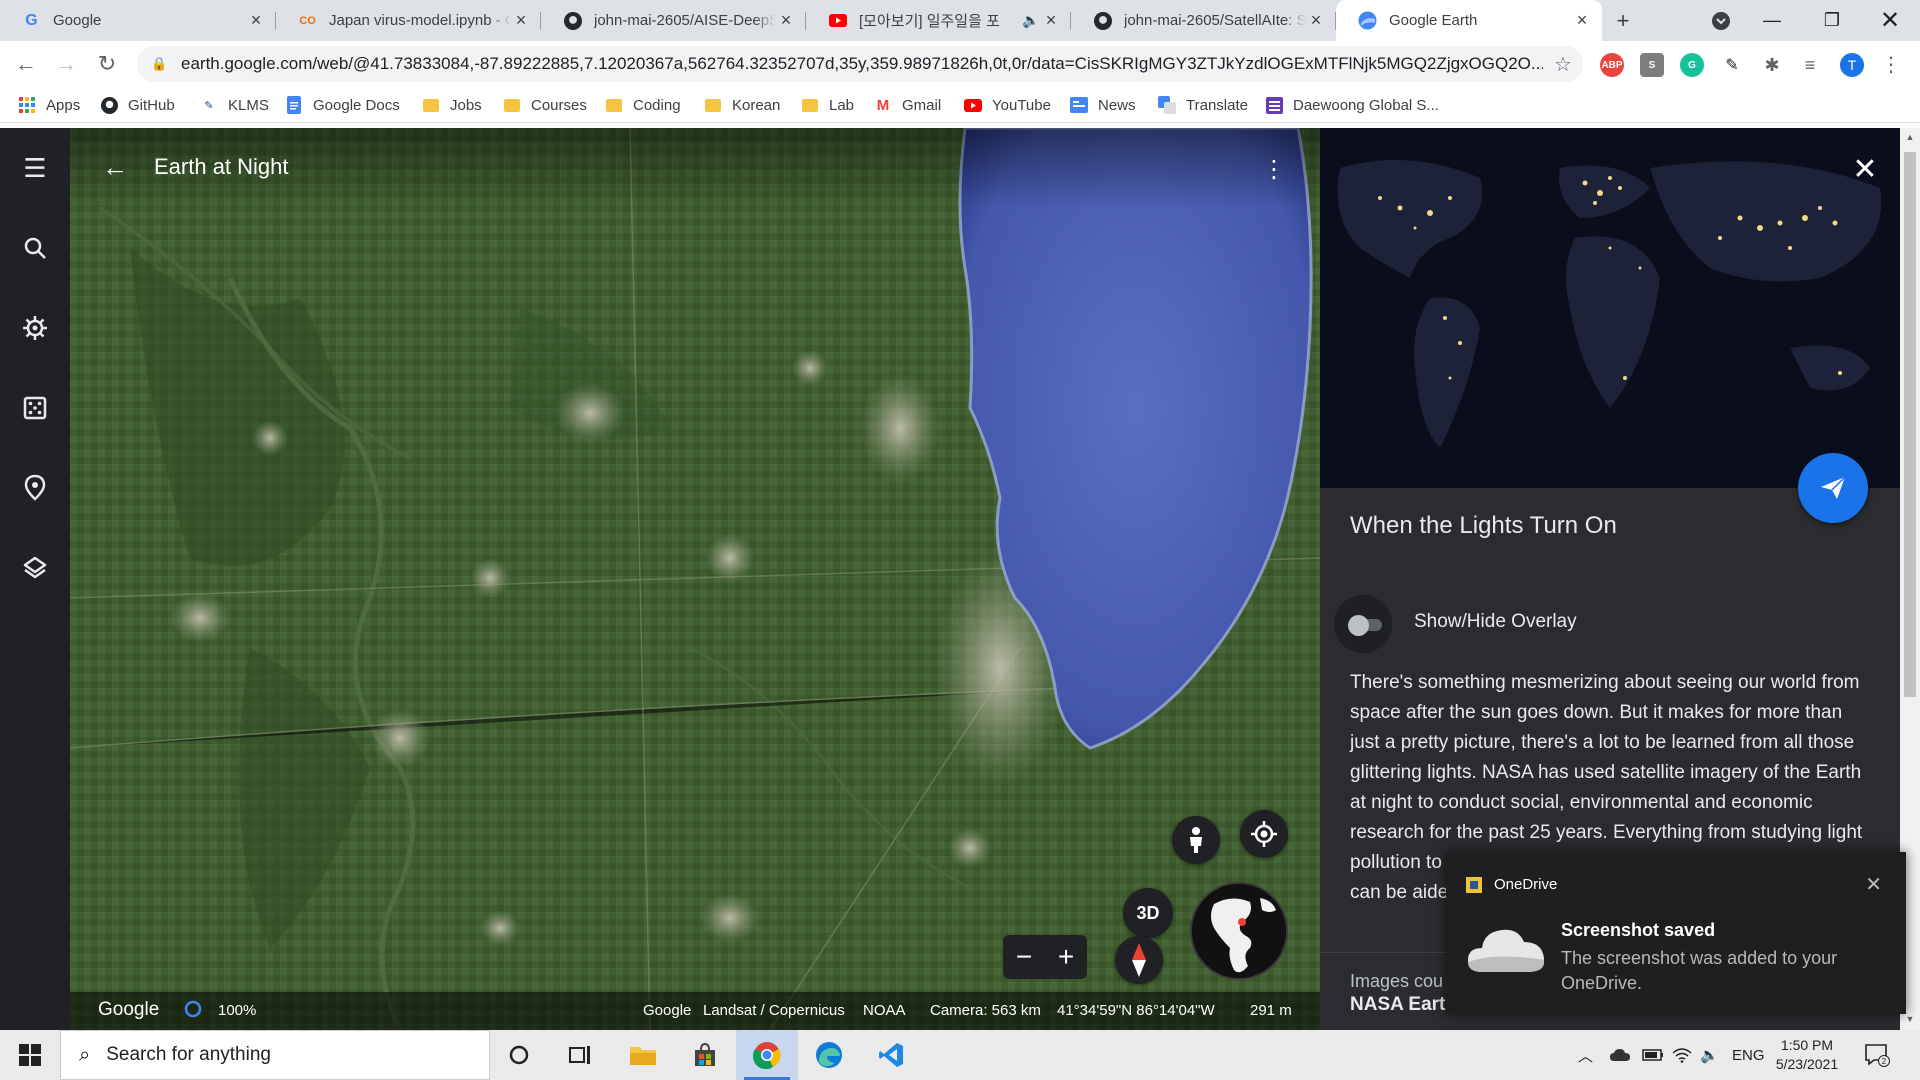 The image size is (1920, 1080). Describe the element at coordinates (1910, 424) in the screenshot. I see `scrollbar-thumb` at that location.